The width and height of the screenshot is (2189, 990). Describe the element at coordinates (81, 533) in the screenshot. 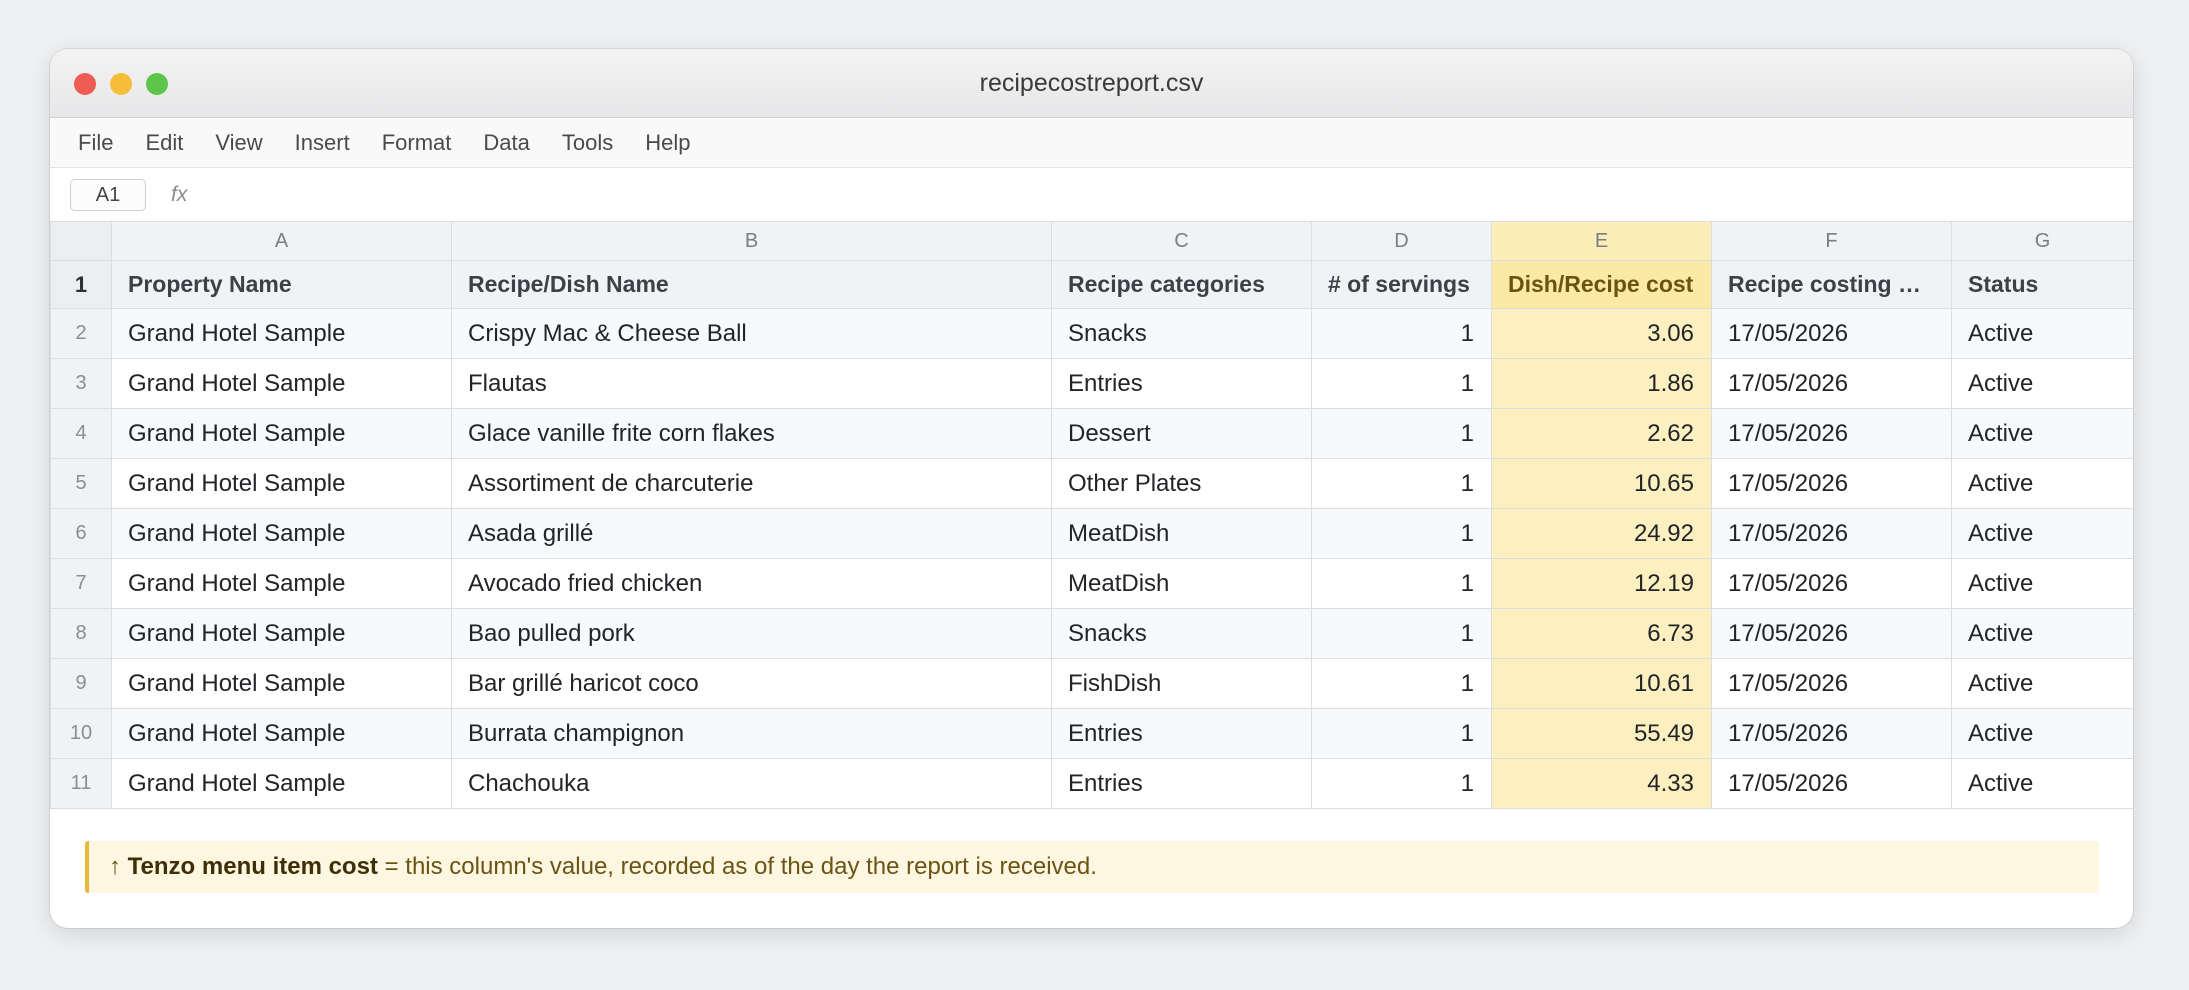

I see `row-number: 6` at that location.